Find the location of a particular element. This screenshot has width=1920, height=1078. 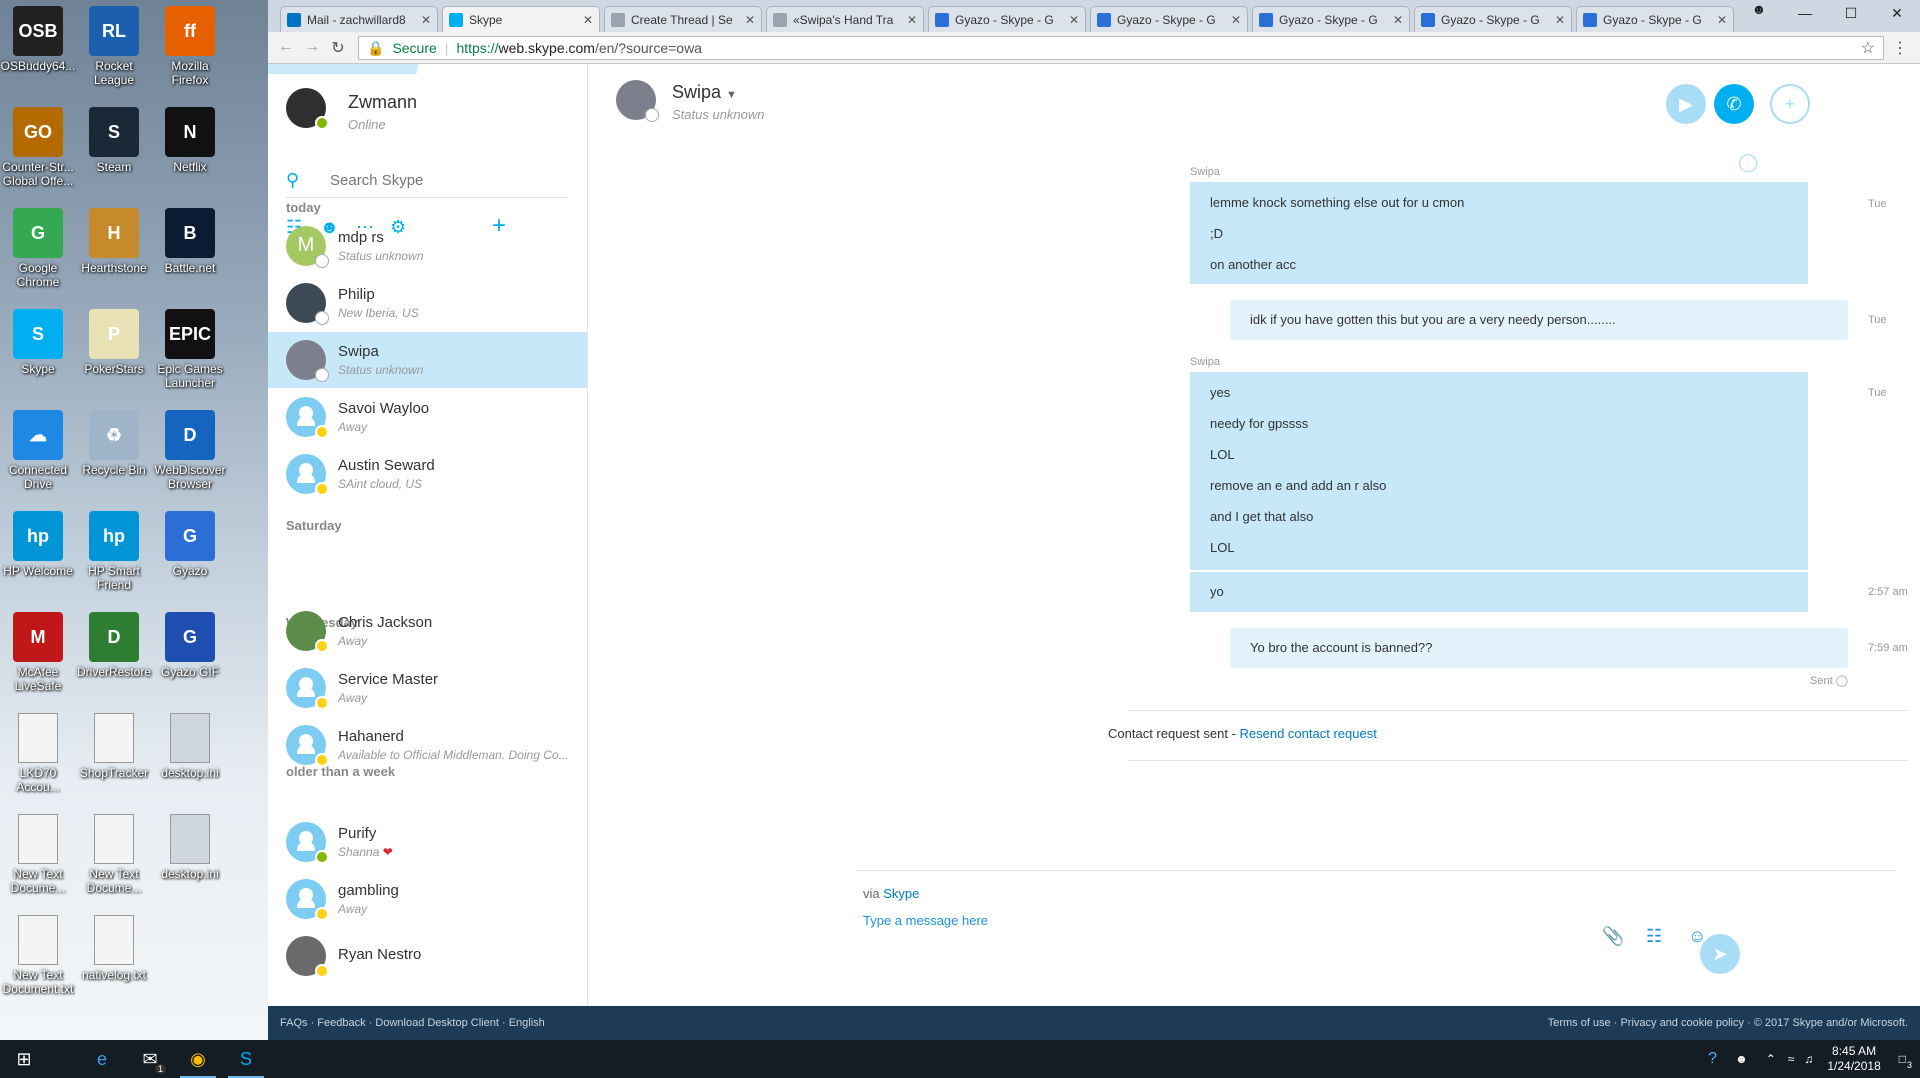

desktop-icon: RL Rocket League is located at coordinates (114, 46).